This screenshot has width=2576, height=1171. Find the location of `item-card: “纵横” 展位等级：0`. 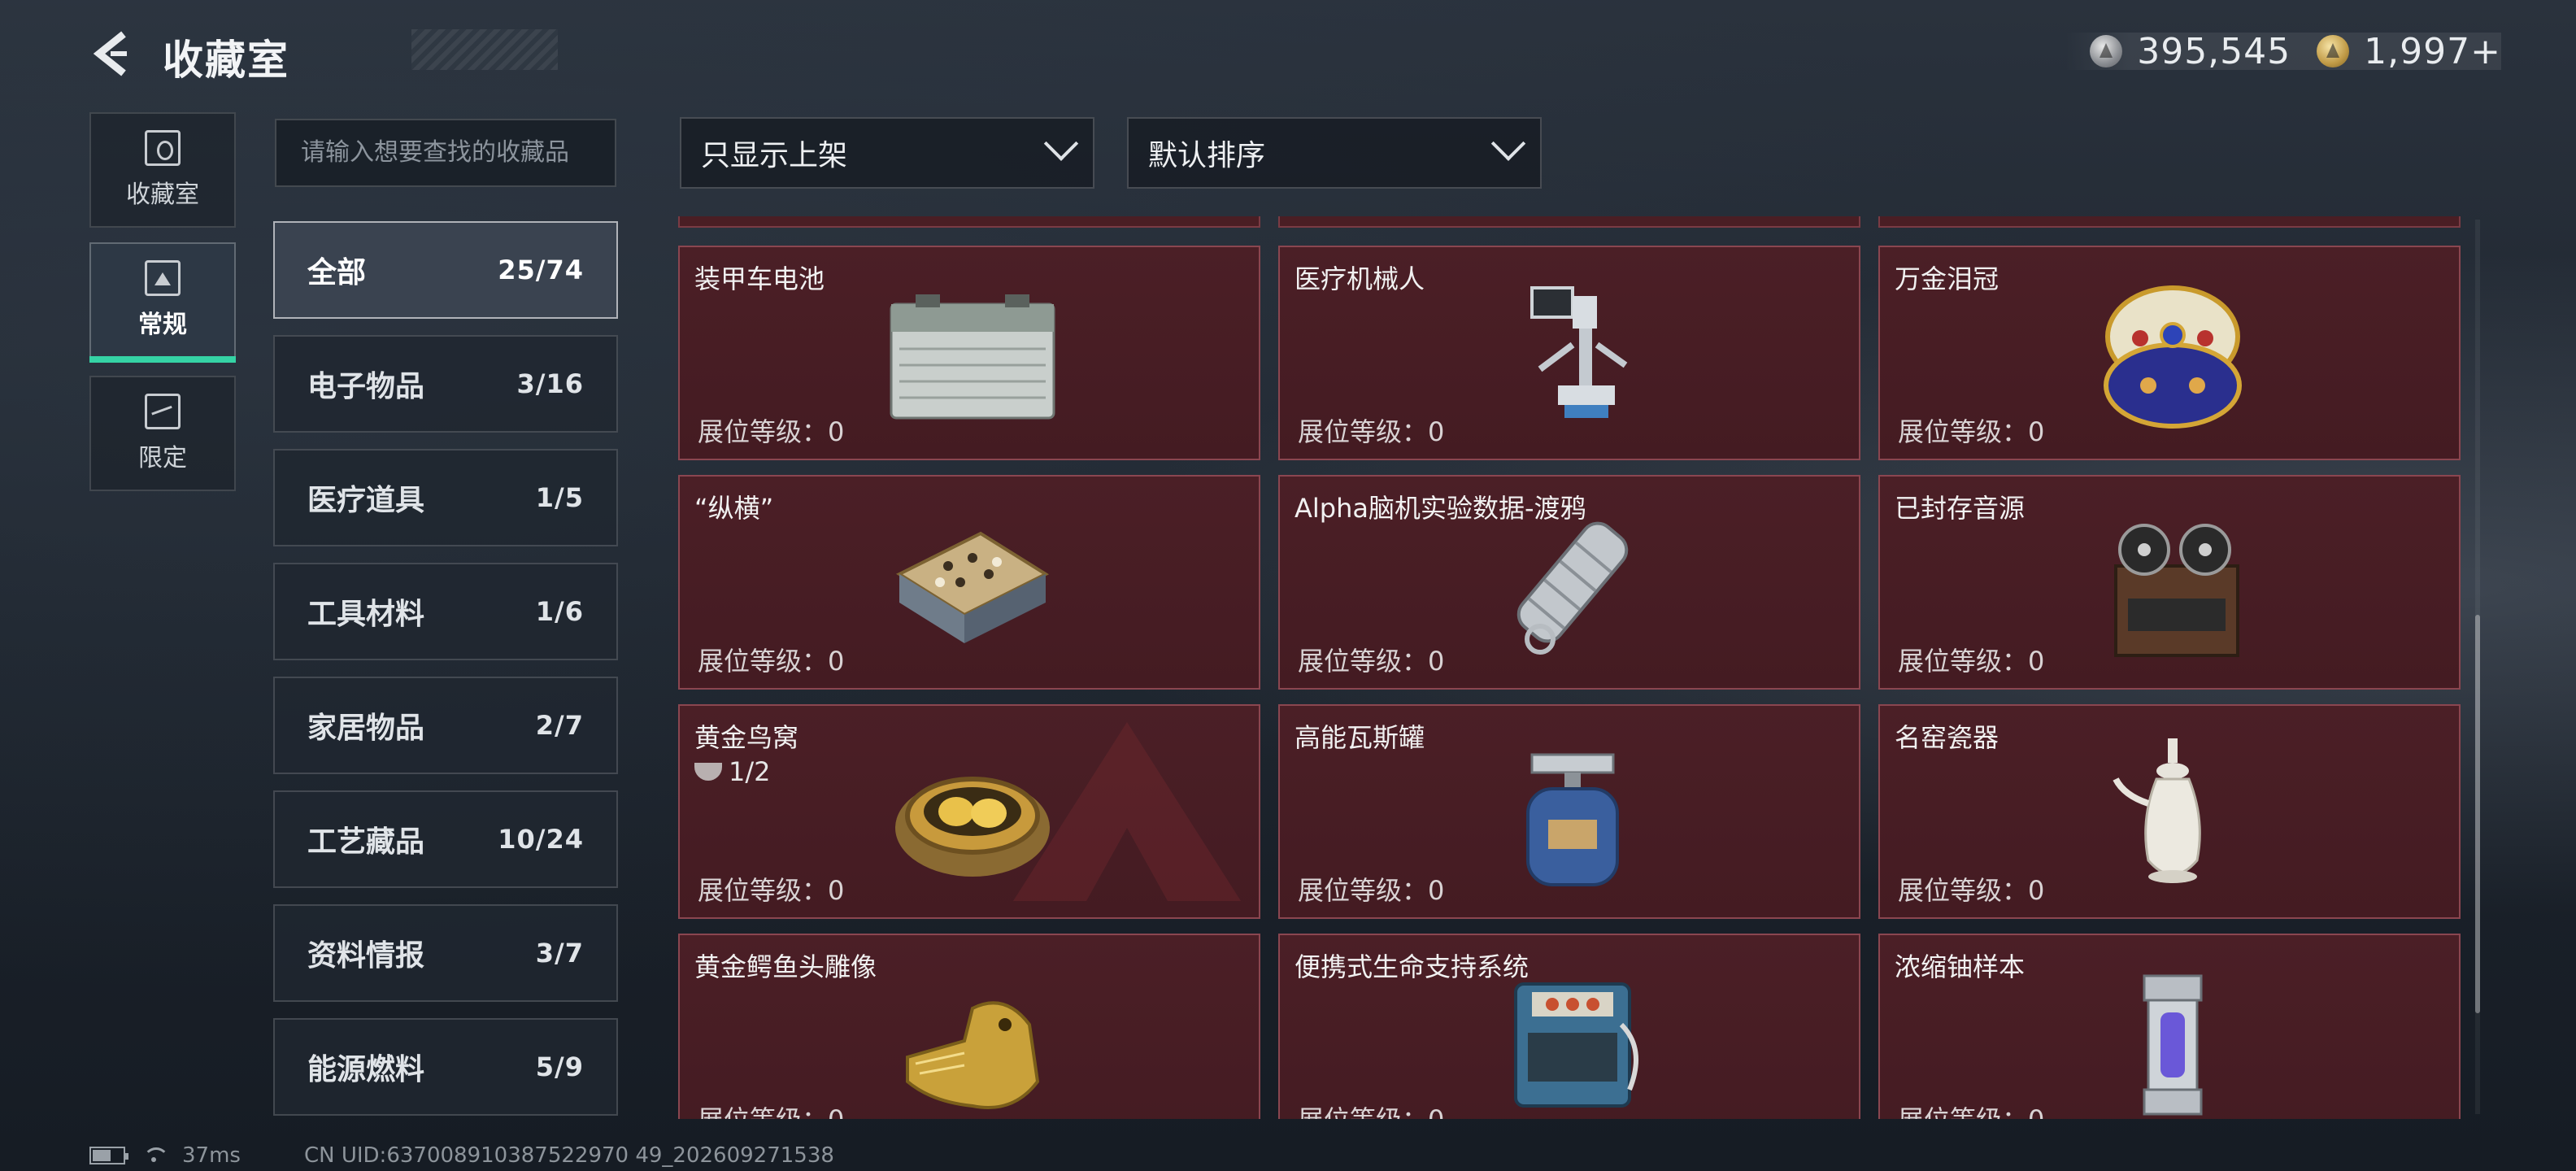

item-card: “纵横” 展位等级：0 is located at coordinates (969, 583).